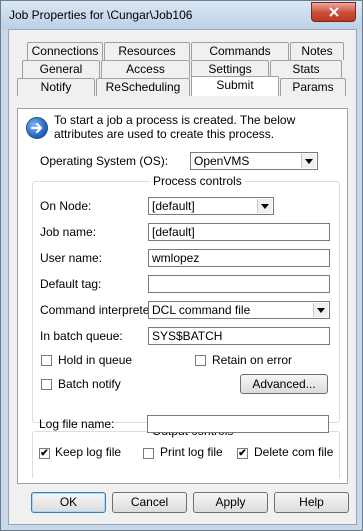 The image size is (363, 531). What do you see at coordinates (191, 452) in the screenshot?
I see `print-log-file-label: Print log file` at bounding box center [191, 452].